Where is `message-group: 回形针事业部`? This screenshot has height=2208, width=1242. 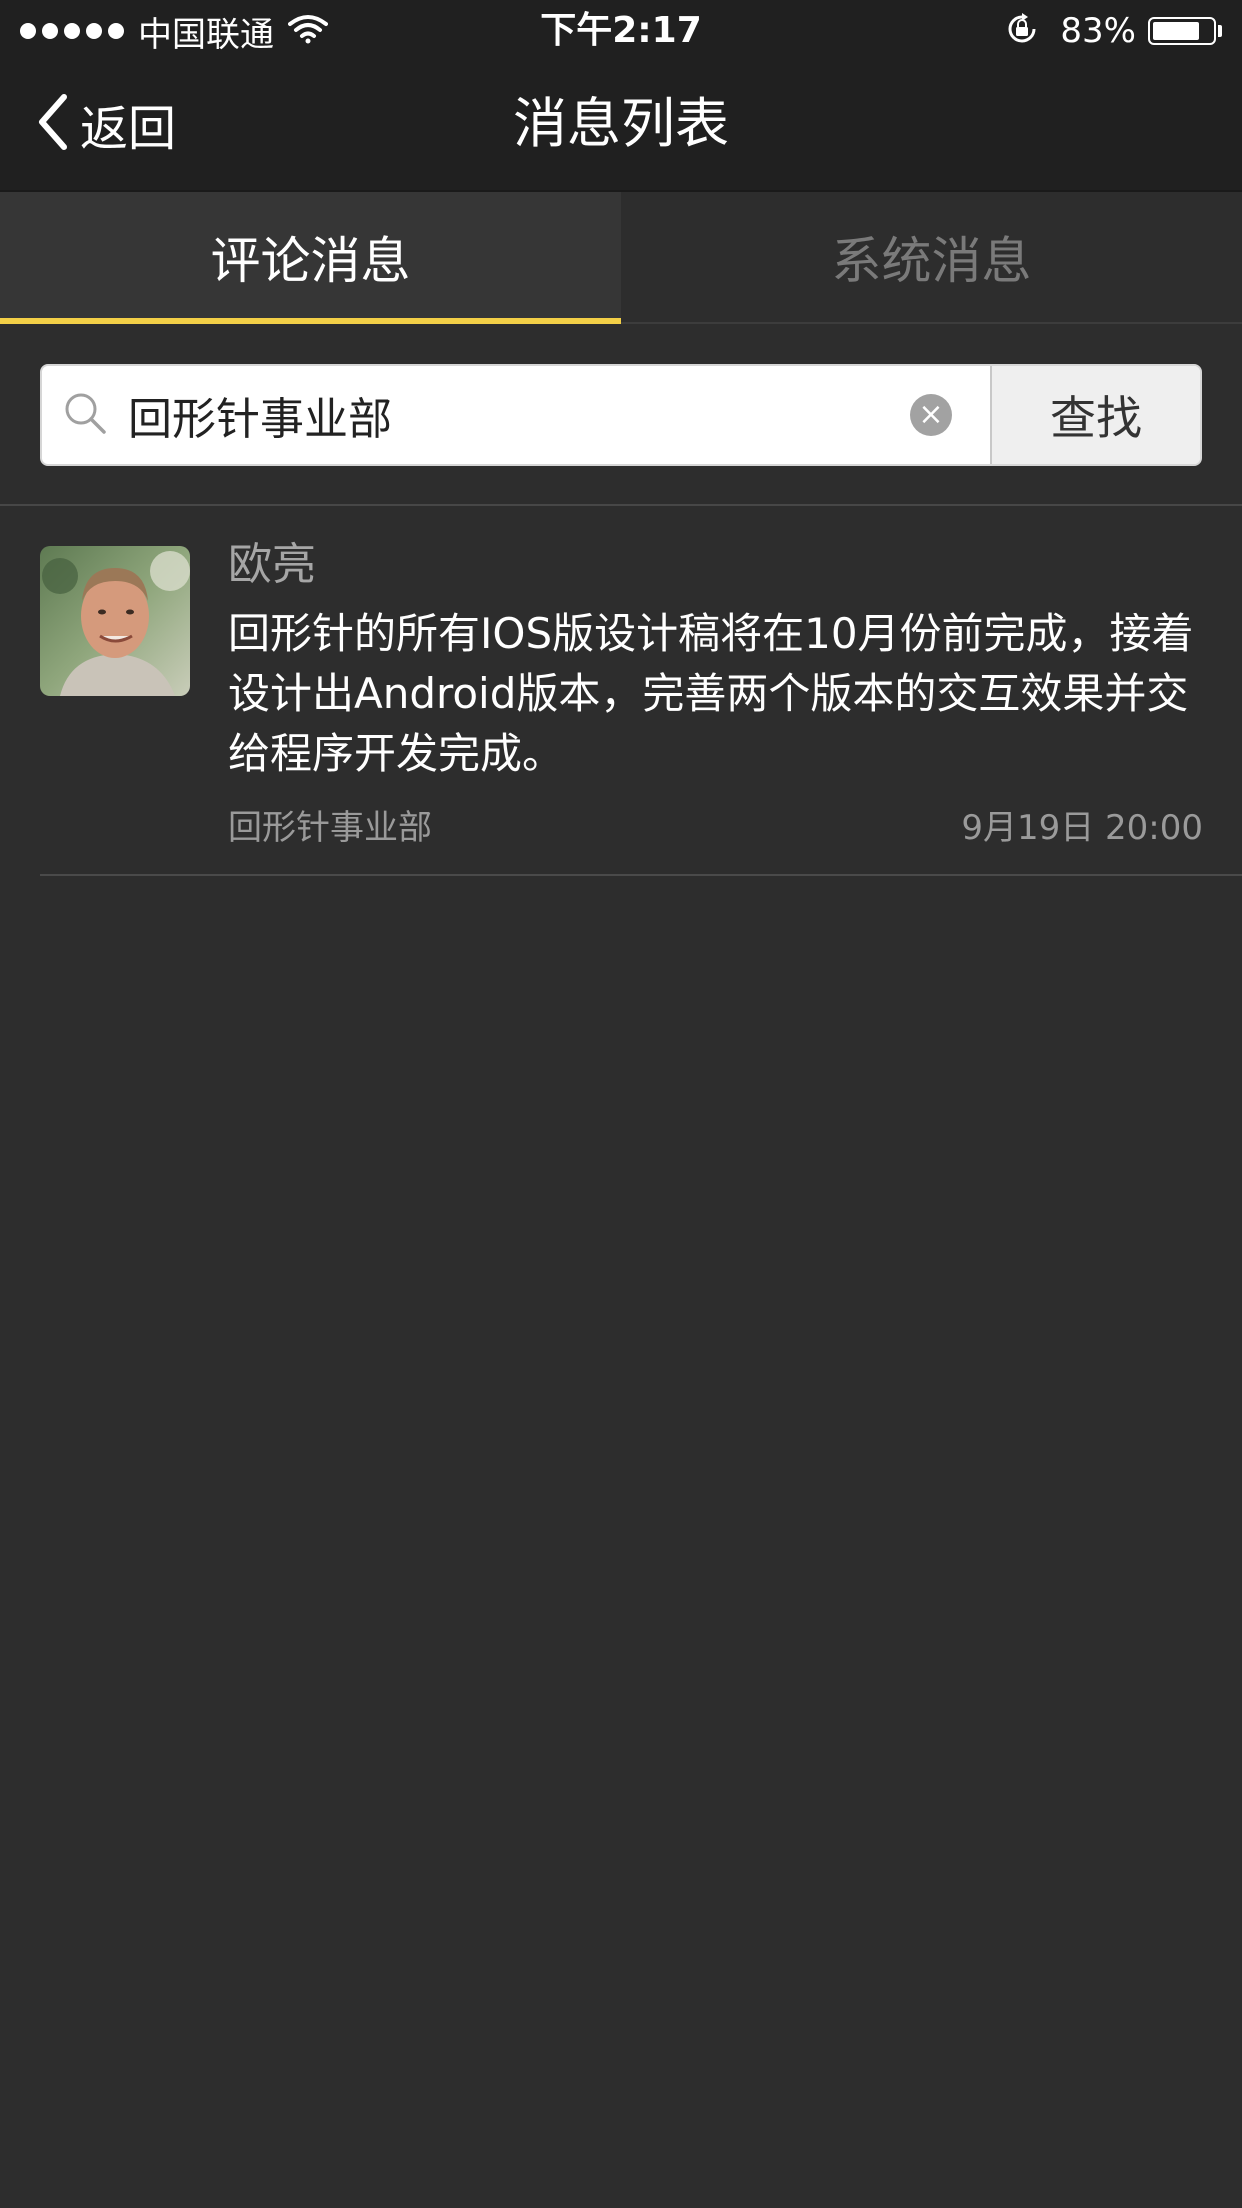 message-group: 回形针事业部 is located at coordinates (330, 828).